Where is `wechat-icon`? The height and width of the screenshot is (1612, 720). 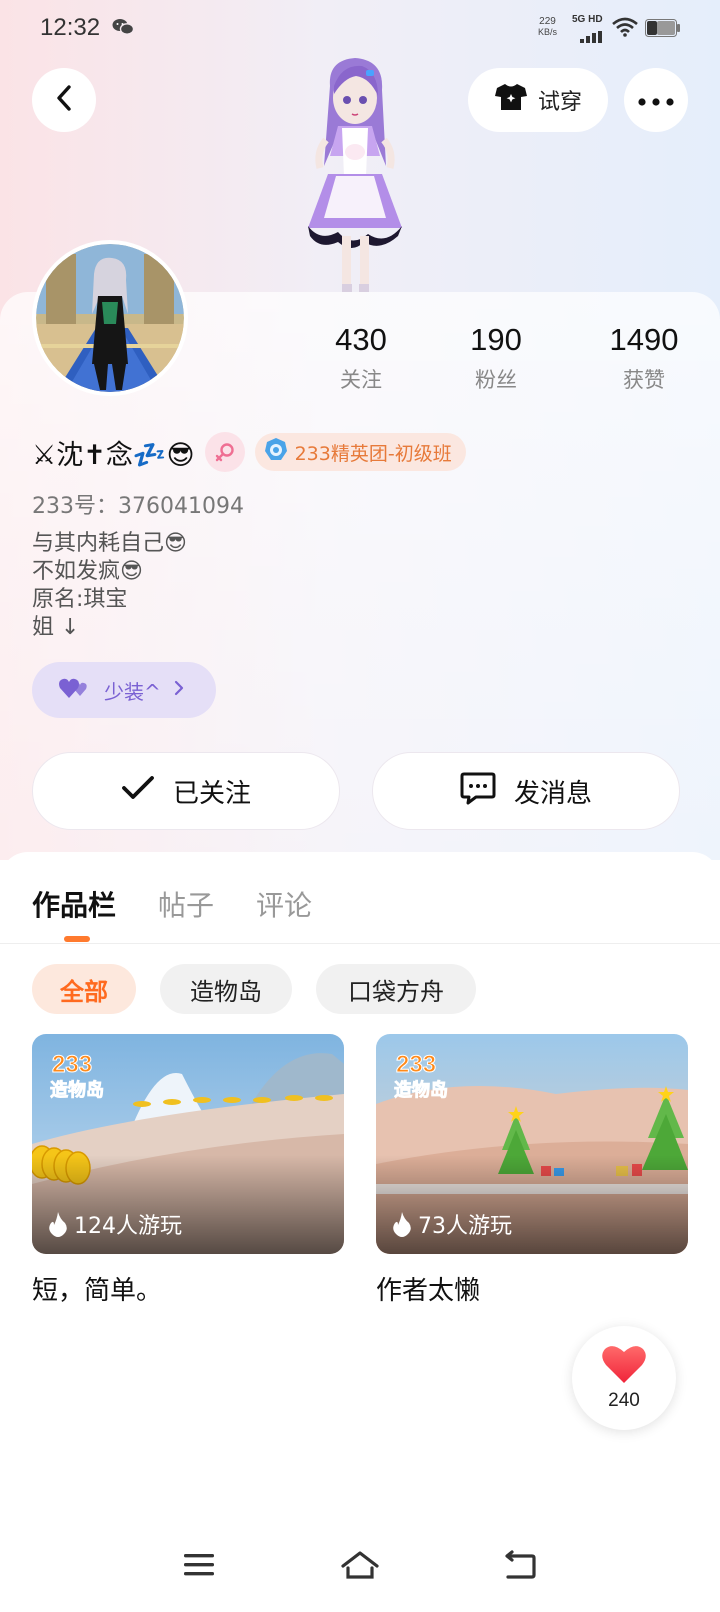
wechat-icon is located at coordinates (123, 29).